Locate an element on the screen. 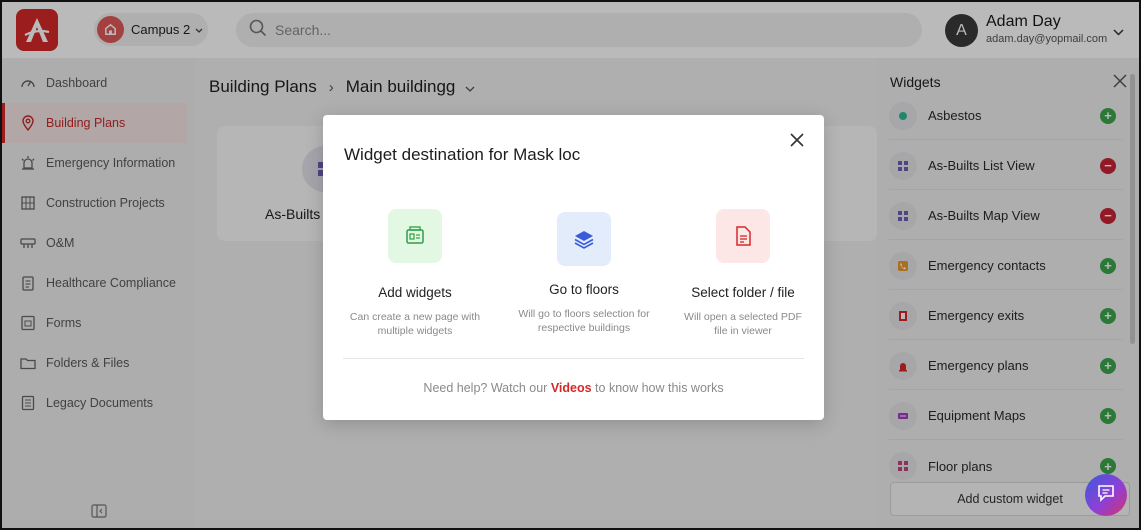 Image resolution: width=1141 pixels, height=530 pixels. close-icon is located at coordinates (798, 141).